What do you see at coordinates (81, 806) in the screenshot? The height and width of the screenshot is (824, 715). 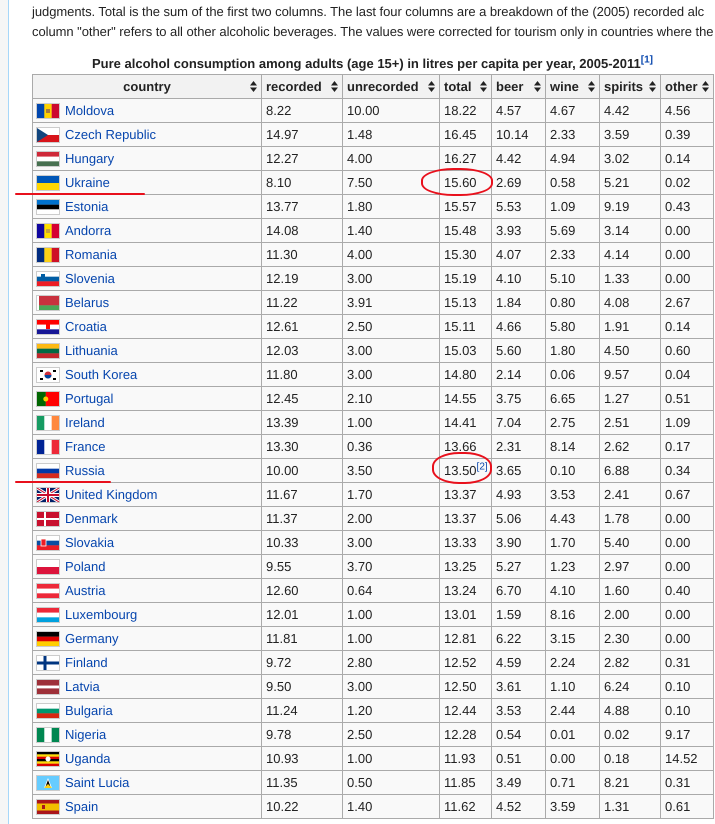 I see `country-link: Spain` at bounding box center [81, 806].